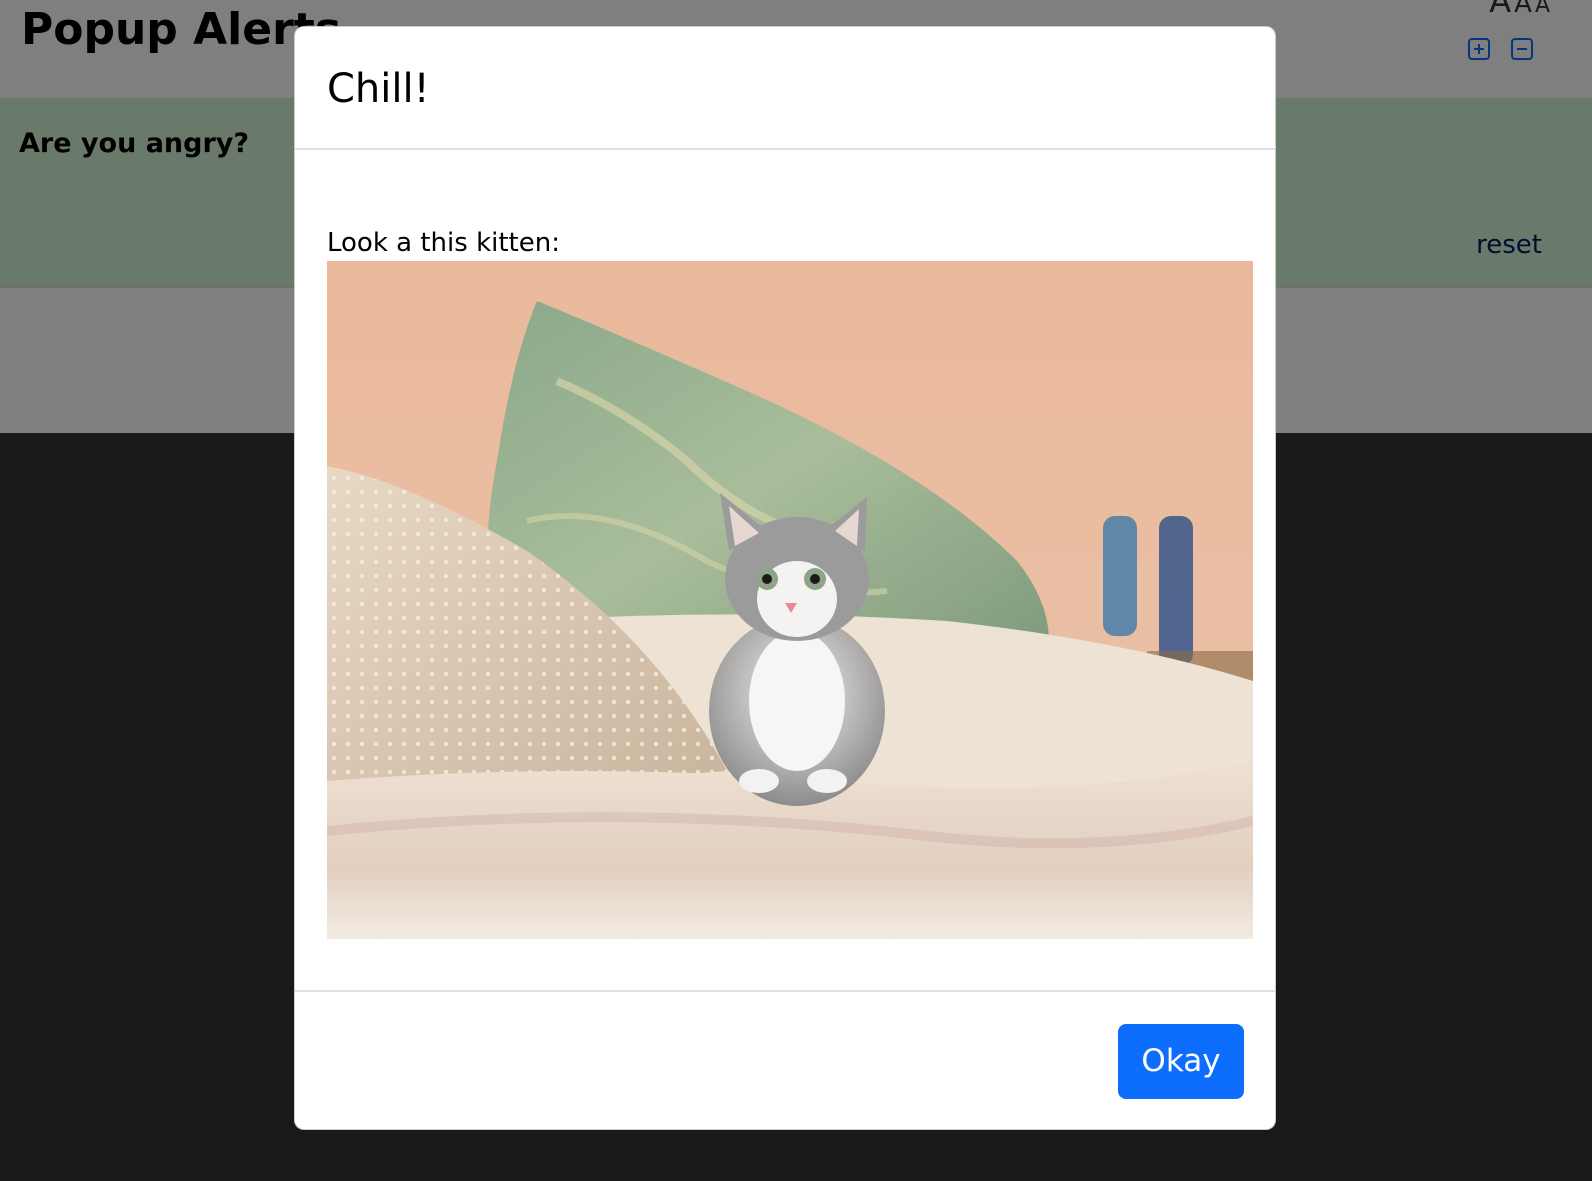  Describe the element at coordinates (378, 89) in the screenshot. I see `modal-title: Chill!` at that location.